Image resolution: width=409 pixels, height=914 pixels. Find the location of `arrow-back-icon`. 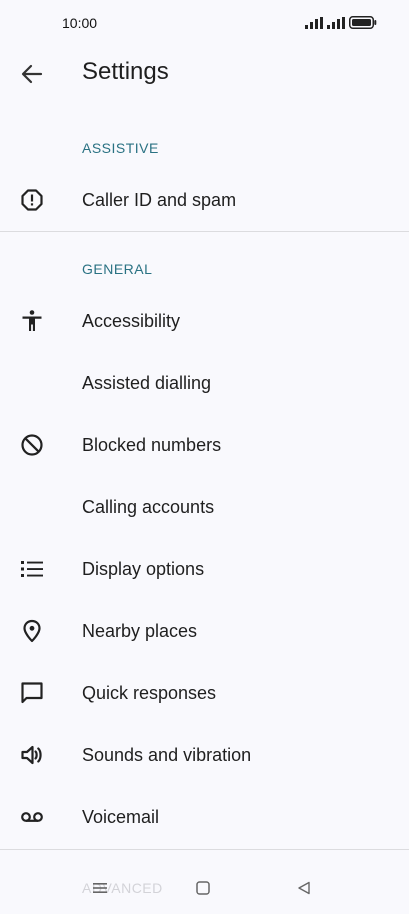

arrow-back-icon is located at coordinates (32, 74).